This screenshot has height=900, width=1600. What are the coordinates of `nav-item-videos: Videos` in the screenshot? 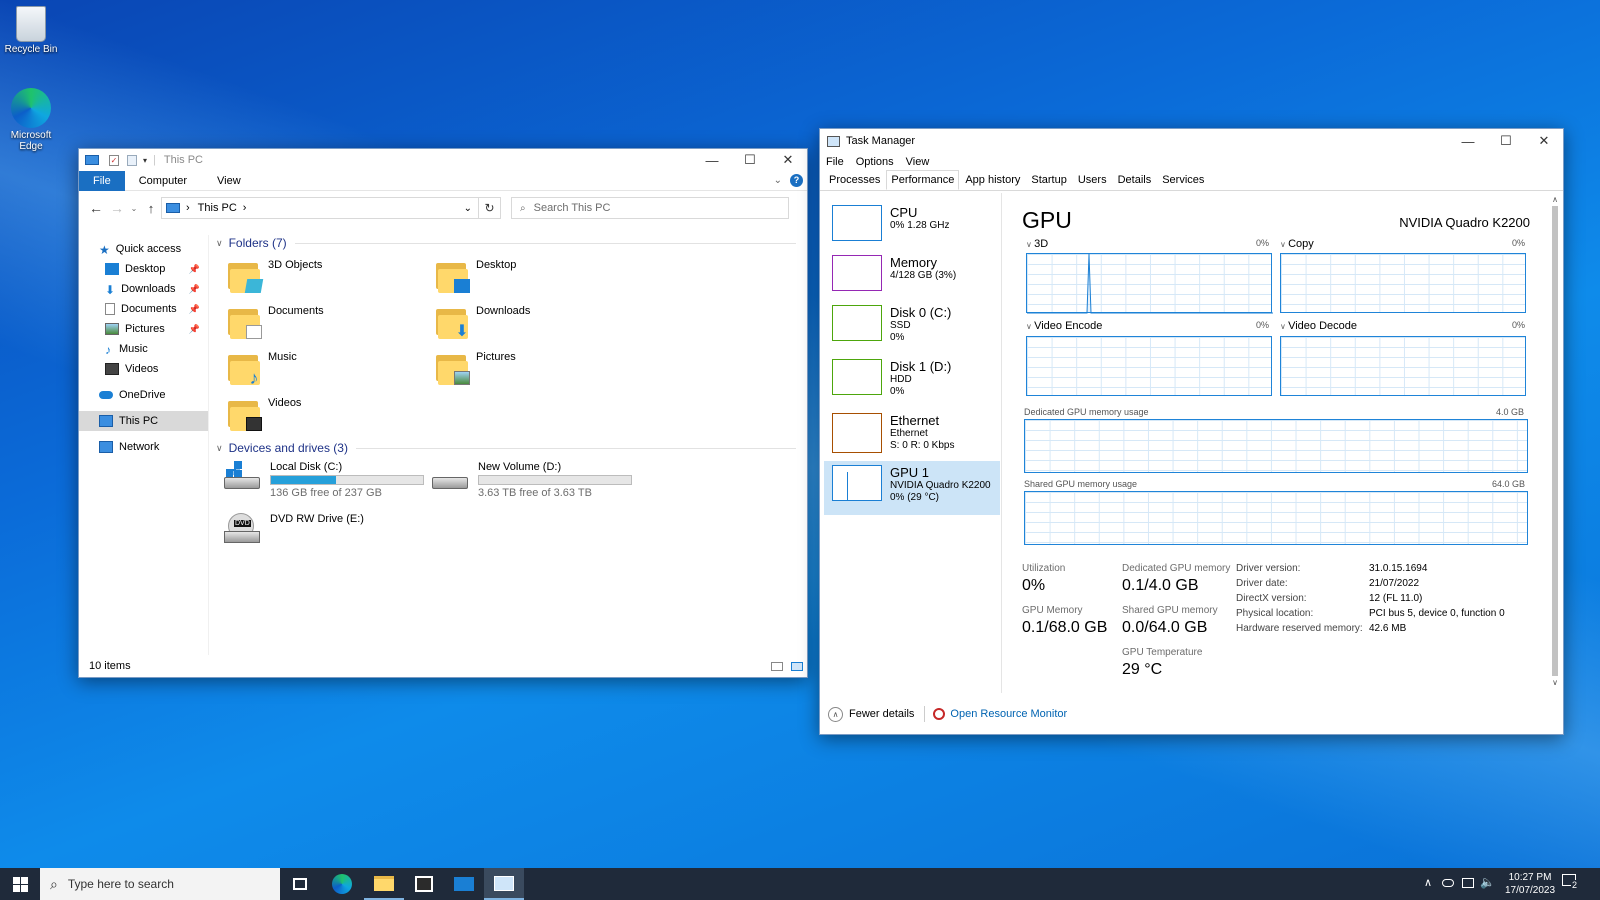 It's located at (143, 369).